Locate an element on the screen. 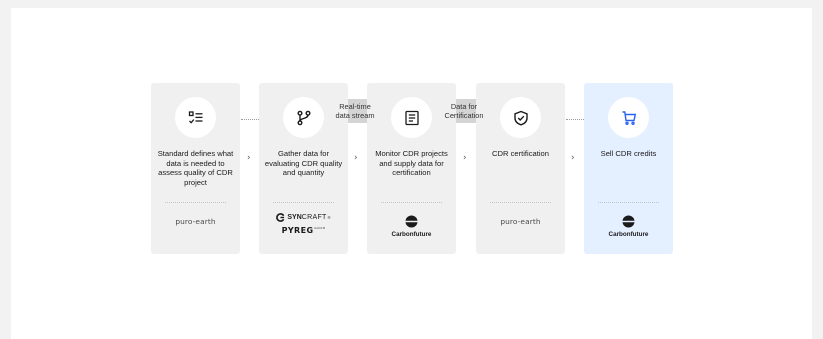  stream-label-certification: Data for Certification is located at coordinates (464, 111).